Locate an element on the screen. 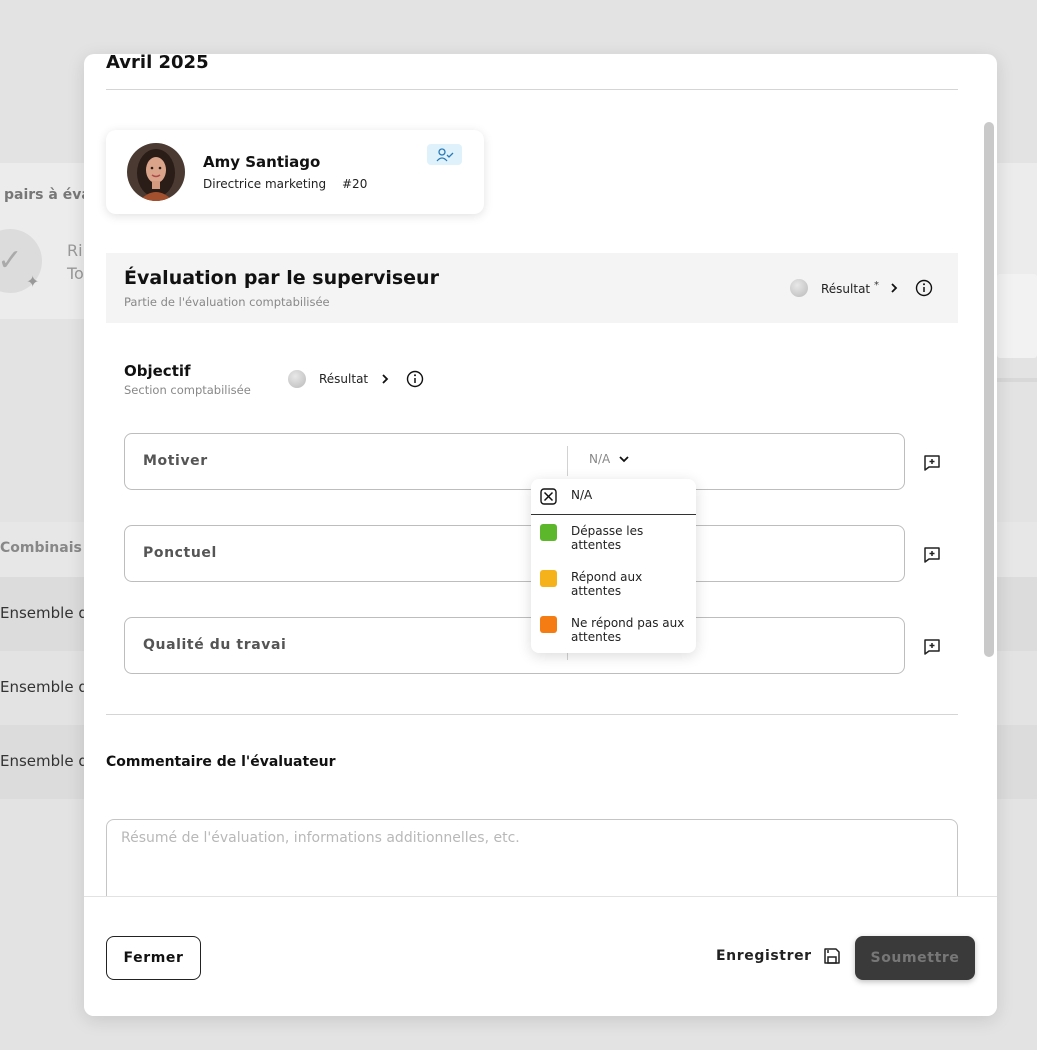  scrollbar-thumb is located at coordinates (989, 389).